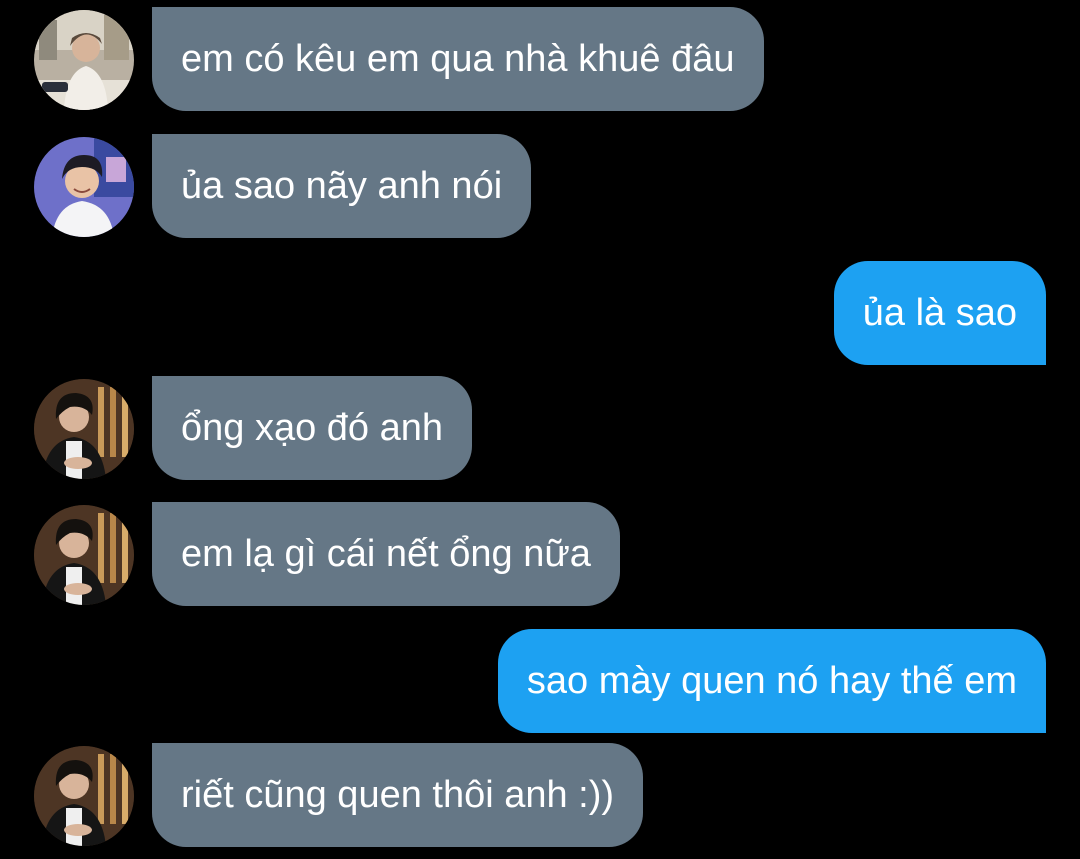  Describe the element at coordinates (939, 313) in the screenshot. I see `message-bubble-outgoing: ủa là sao` at that location.